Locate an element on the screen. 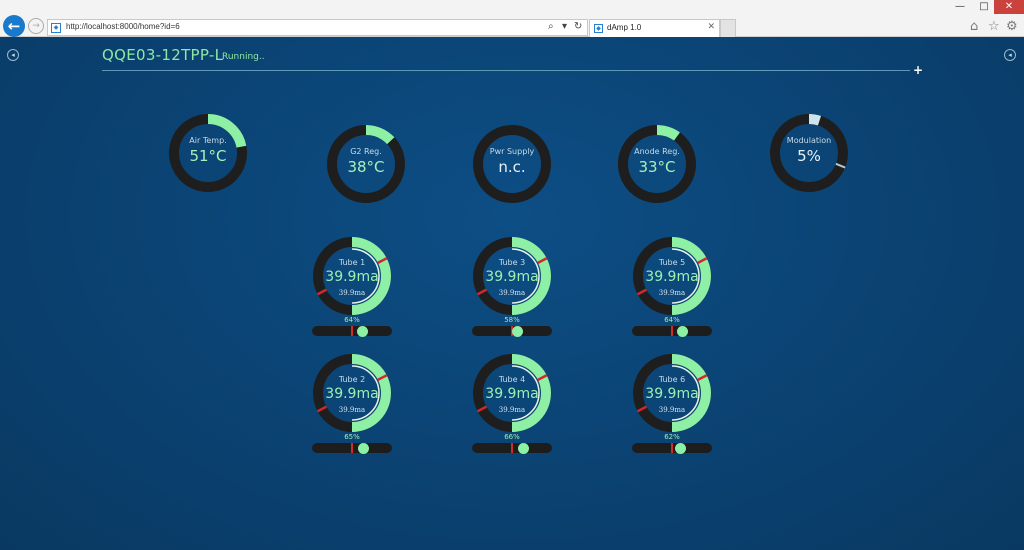 The height and width of the screenshot is (550, 1024). back-icon: ← is located at coordinates (14, 26).